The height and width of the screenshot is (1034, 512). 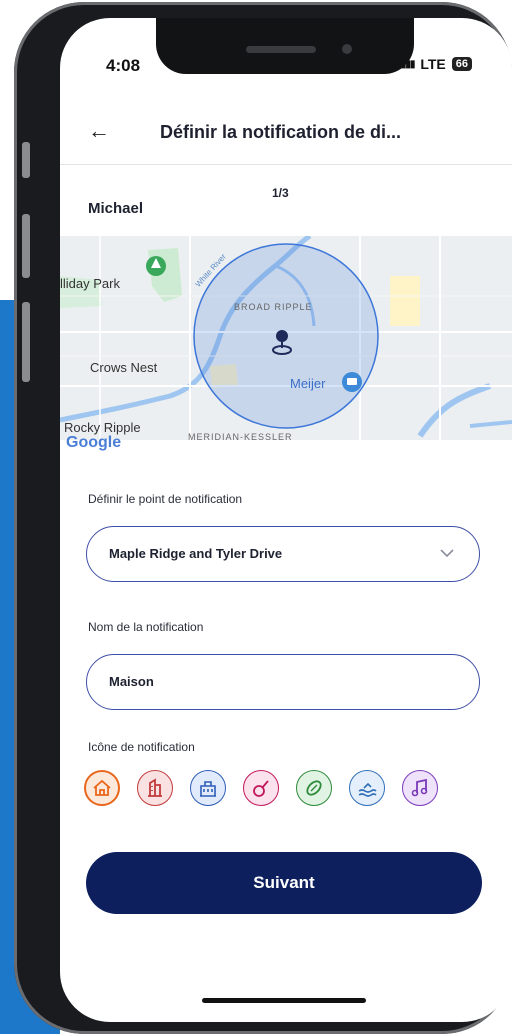 What do you see at coordinates (208, 788) in the screenshot?
I see `school-icon` at bounding box center [208, 788].